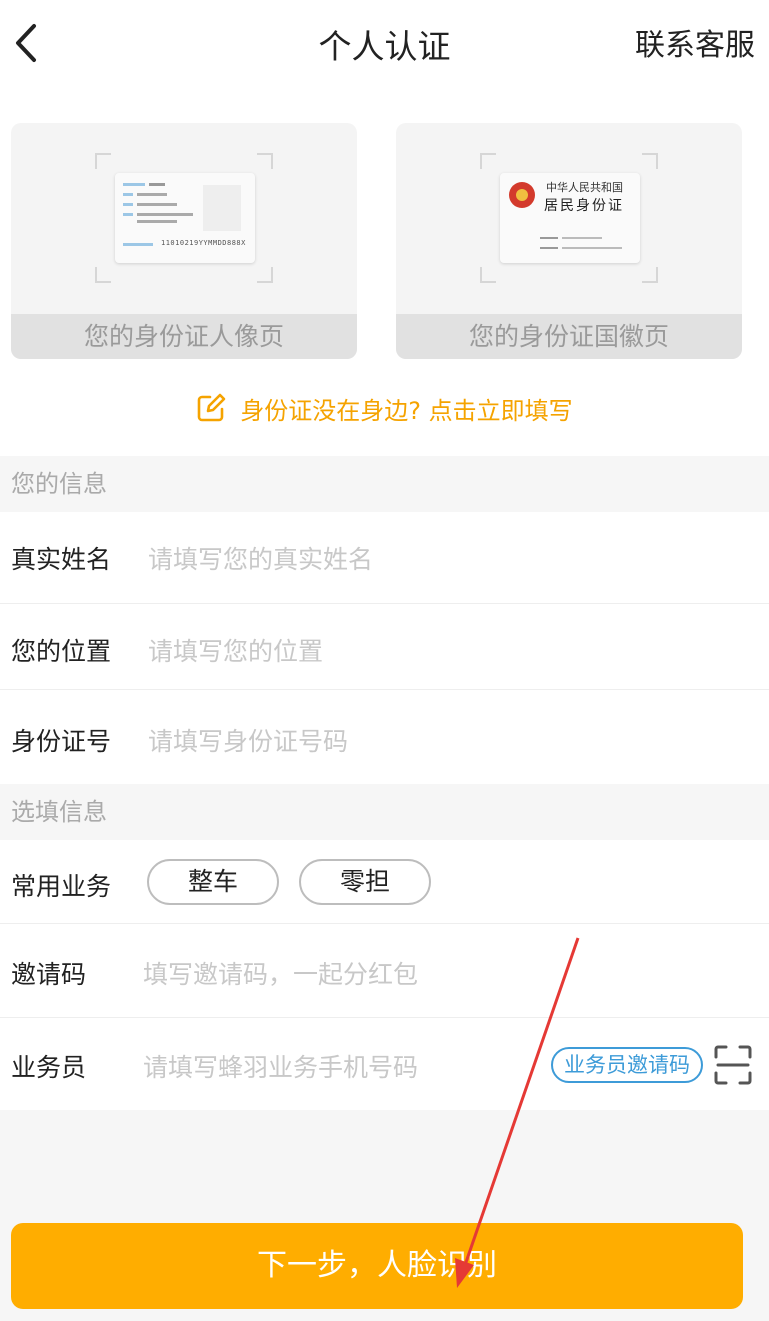  I want to click on id-front-sample-image: 11010219YYMMDD888X, so click(185, 218).